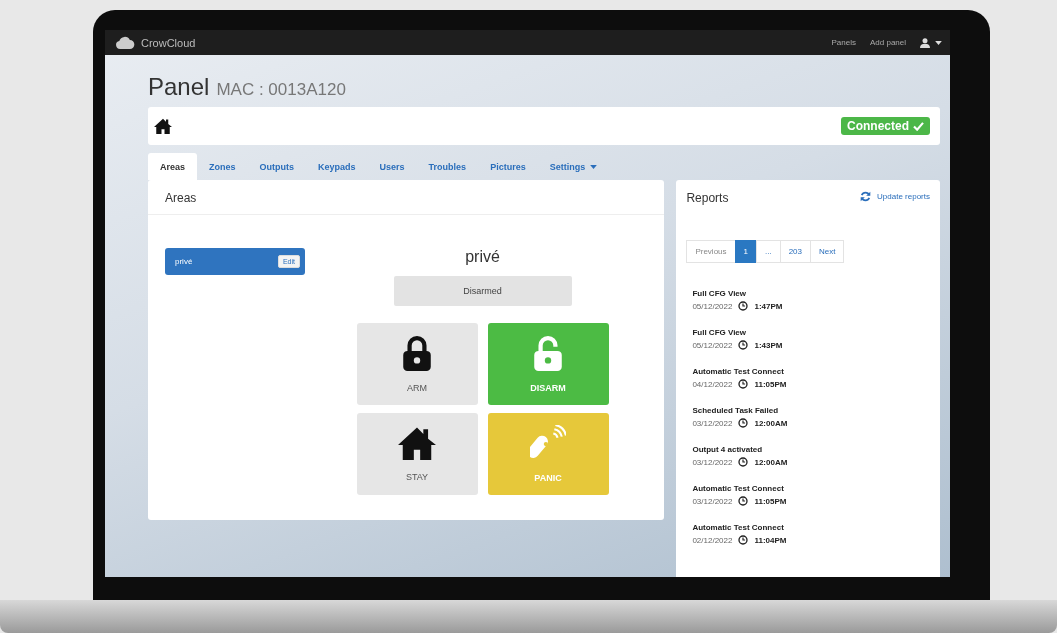 Image resolution: width=1057 pixels, height=633 pixels. I want to click on brand-link: CrowCloud, so click(168, 42).